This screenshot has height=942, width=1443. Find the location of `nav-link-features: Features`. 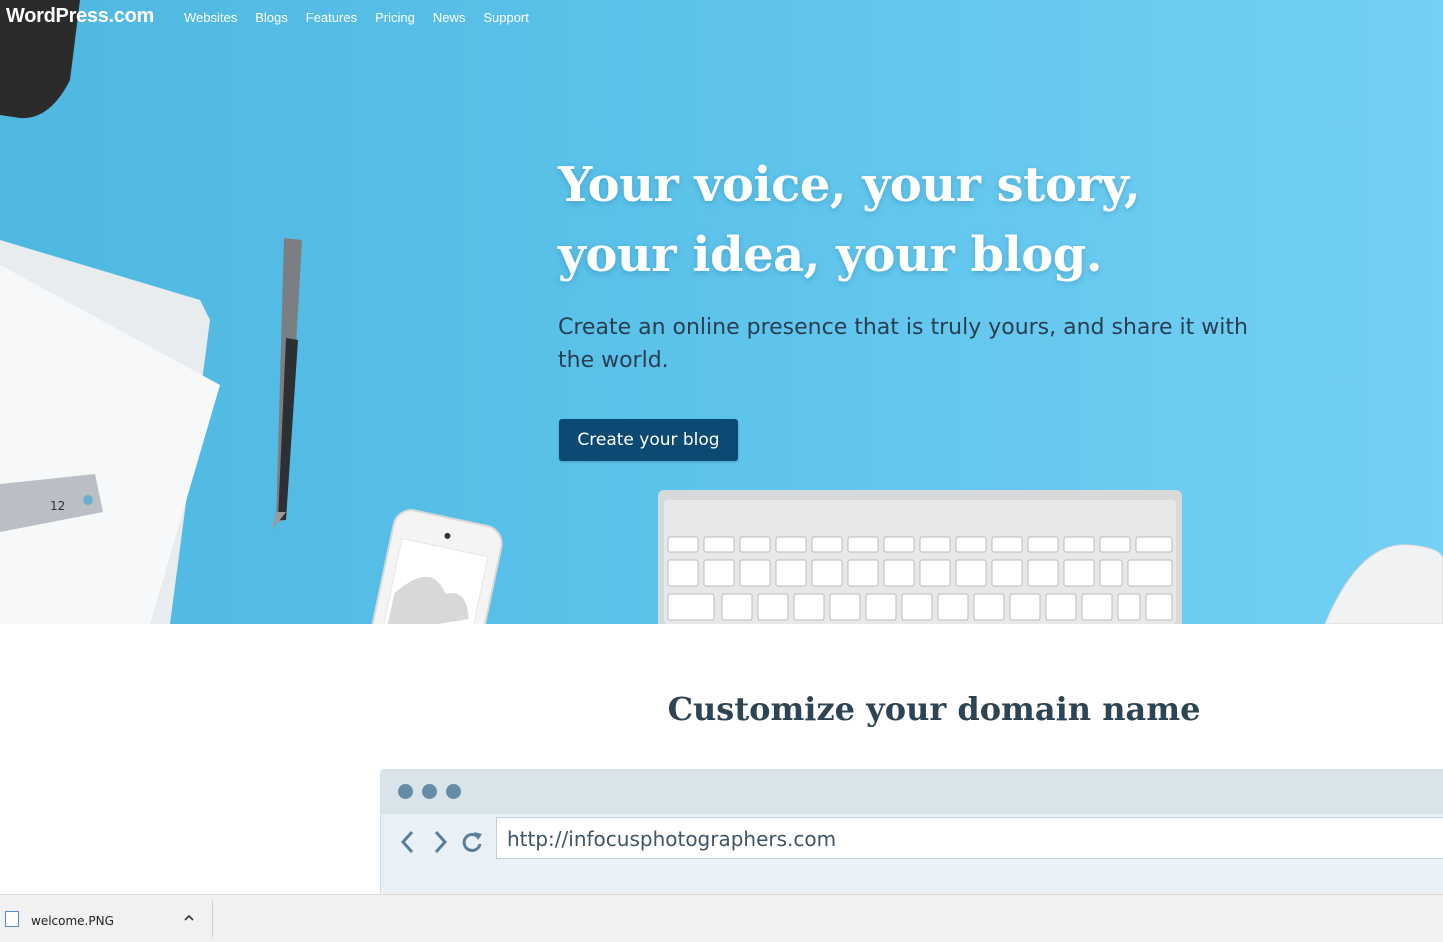

nav-link-features: Features is located at coordinates (331, 17).